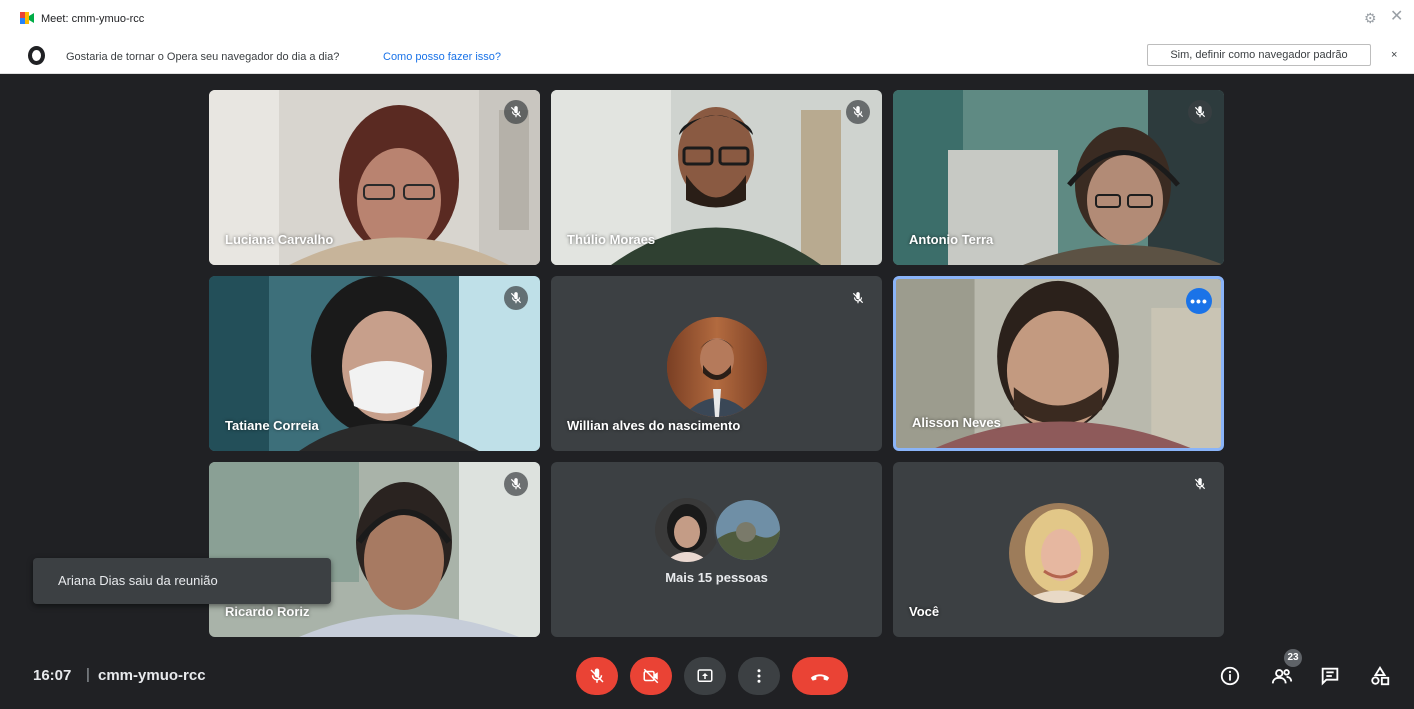 This screenshot has width=1414, height=709. Describe the element at coordinates (1058, 363) in the screenshot. I see `participant-tile-active-speaker: Alisson Neves •••` at that location.